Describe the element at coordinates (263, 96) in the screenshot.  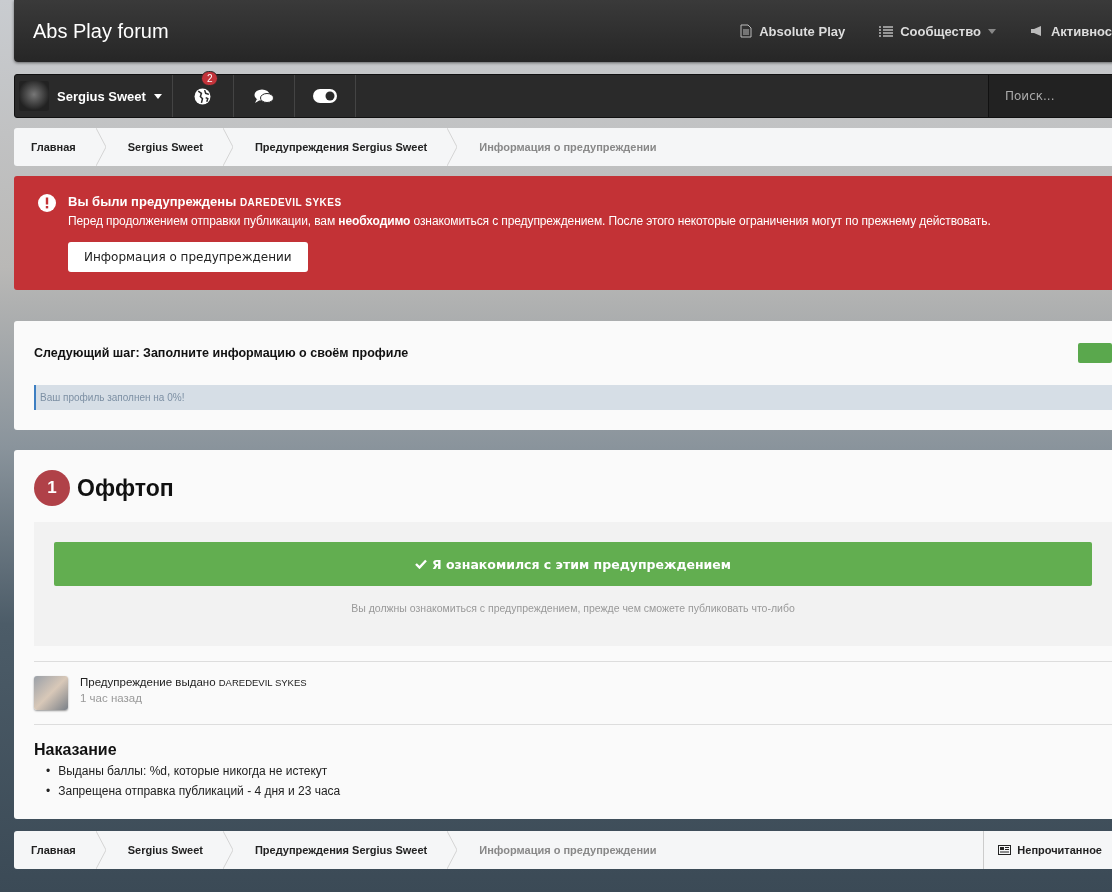
I see `chat-bubbles-icon` at that location.